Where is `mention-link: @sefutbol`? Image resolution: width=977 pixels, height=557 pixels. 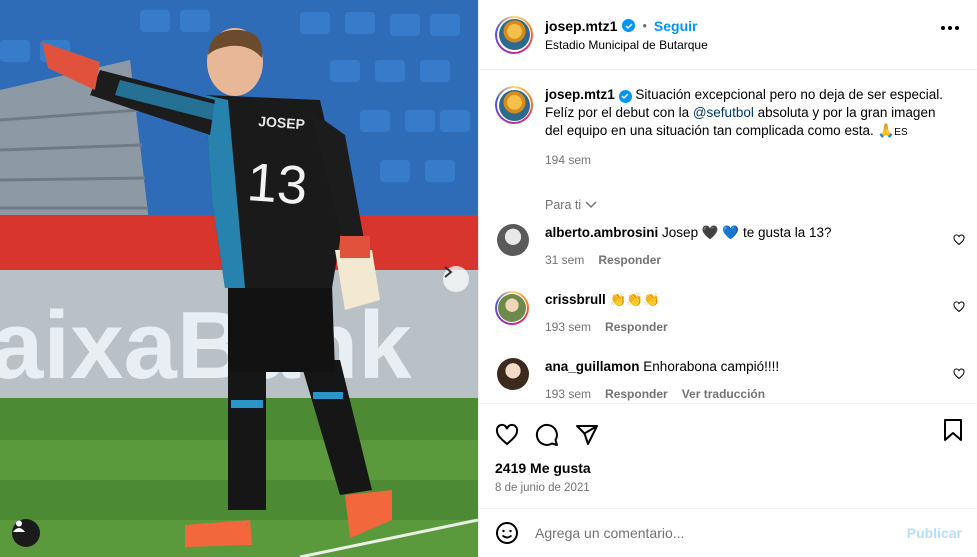
mention-link: @sefutbol is located at coordinates (723, 112).